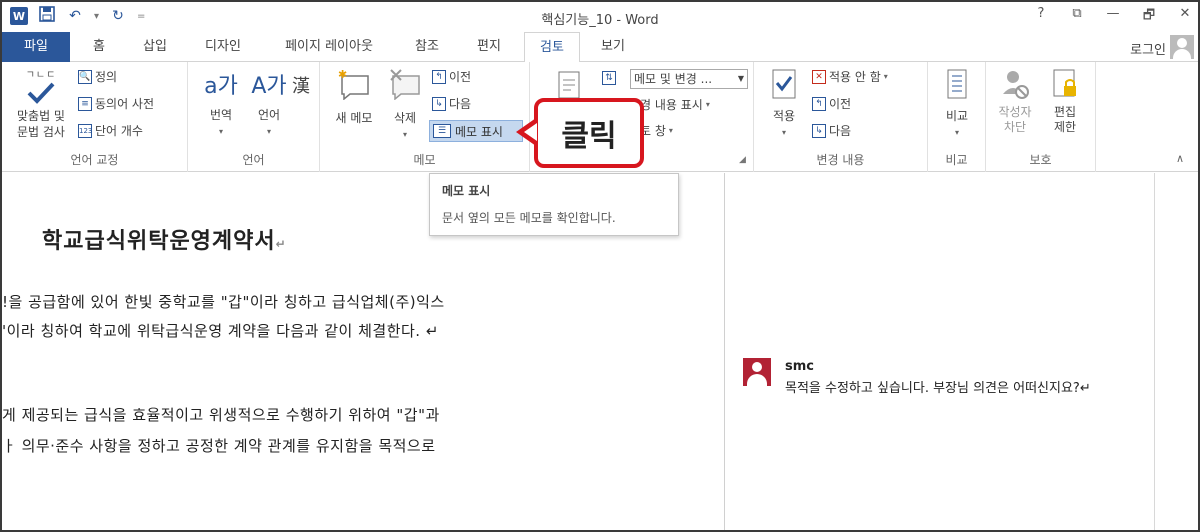  Describe the element at coordinates (221, 86) in the screenshot. I see `translate-icon: a가` at that location.